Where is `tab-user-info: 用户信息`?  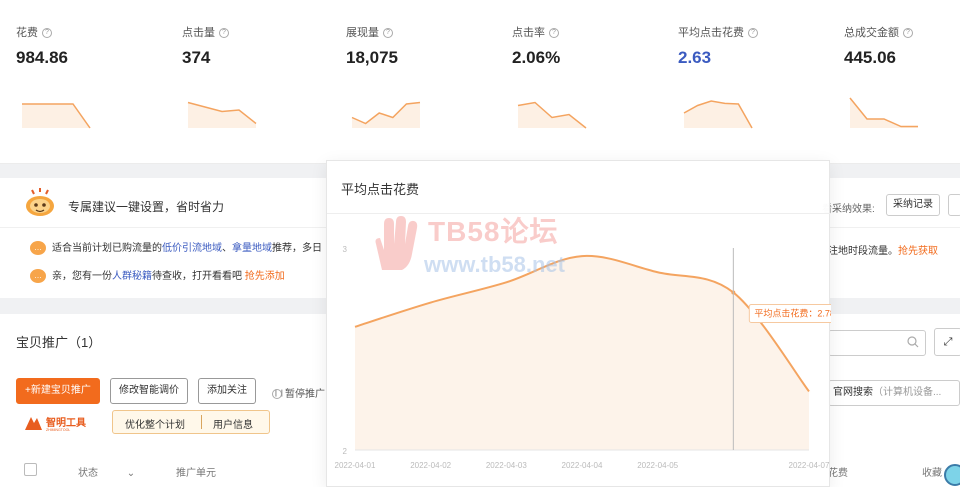 tab-user-info: 用户信息 is located at coordinates (233, 423).